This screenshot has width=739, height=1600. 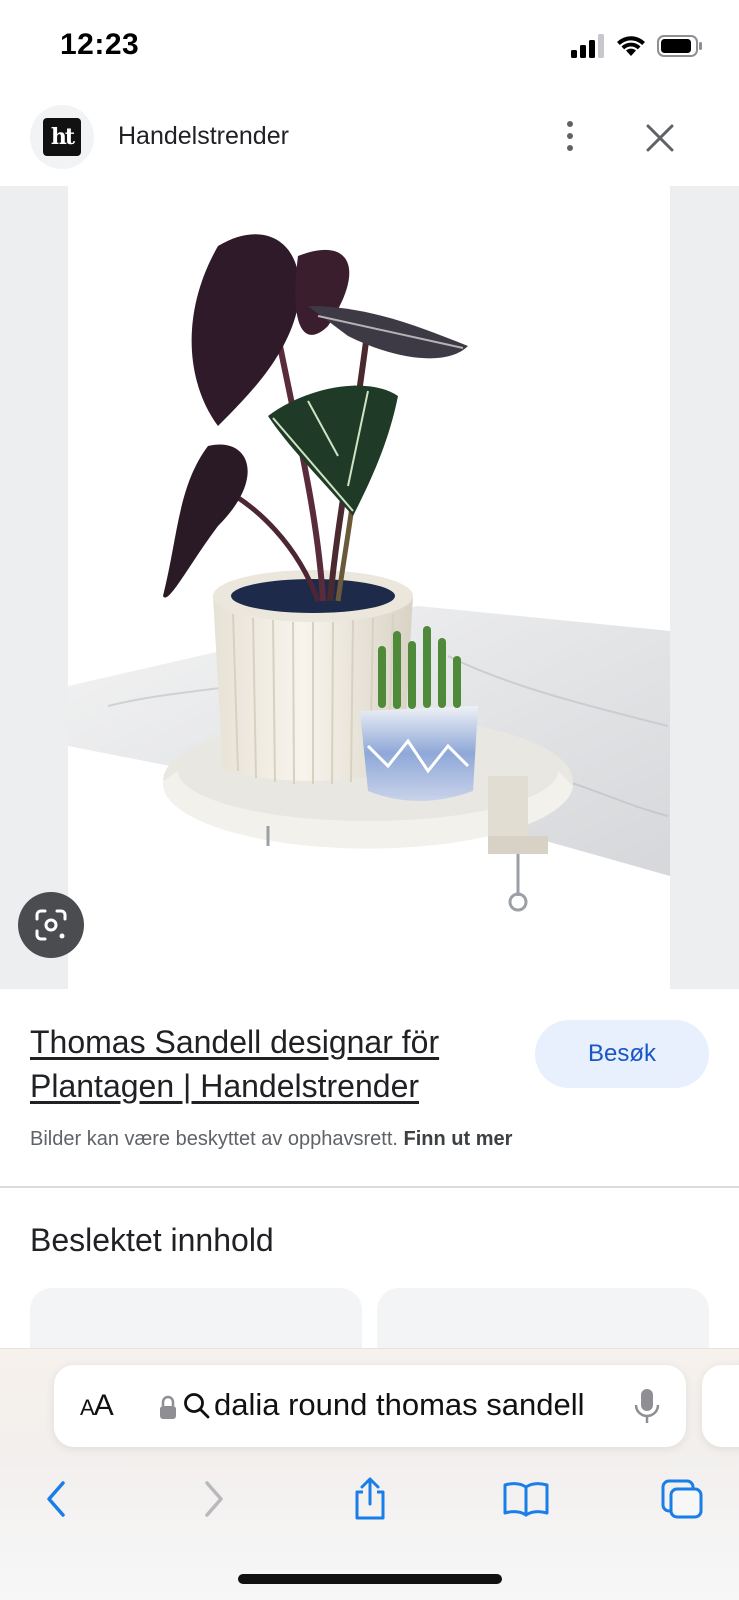 I want to click on close-button, so click(x=660, y=138).